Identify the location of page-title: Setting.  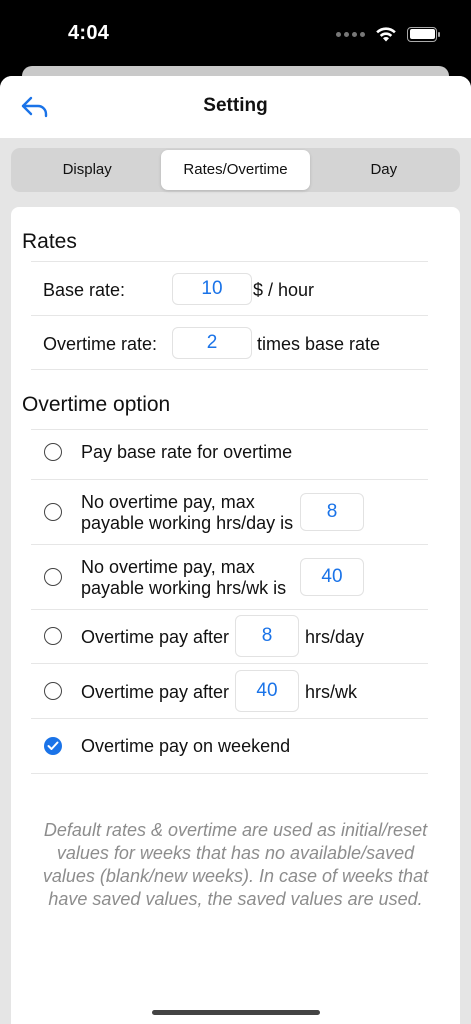
(235, 105).